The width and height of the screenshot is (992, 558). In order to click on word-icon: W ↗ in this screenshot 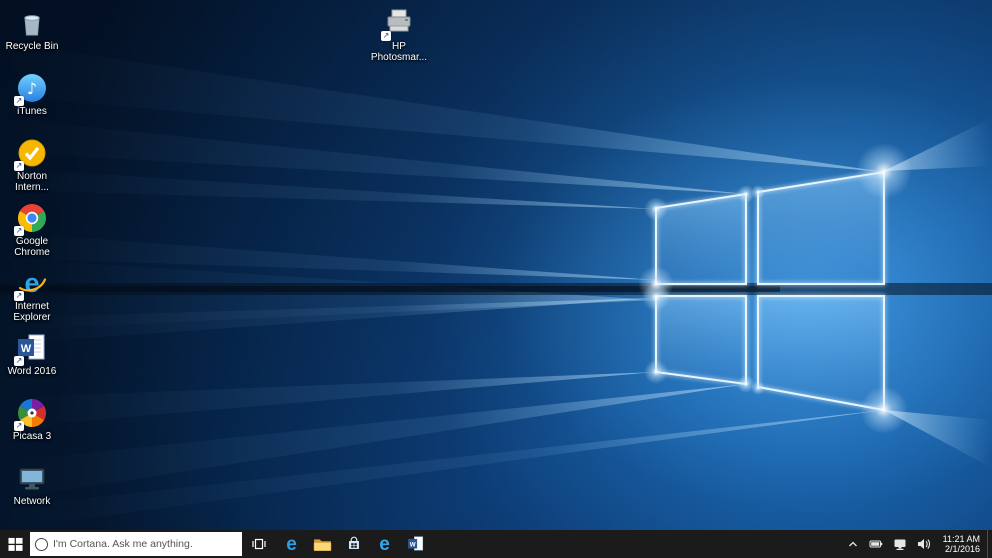, I will do `click(31, 349)`.